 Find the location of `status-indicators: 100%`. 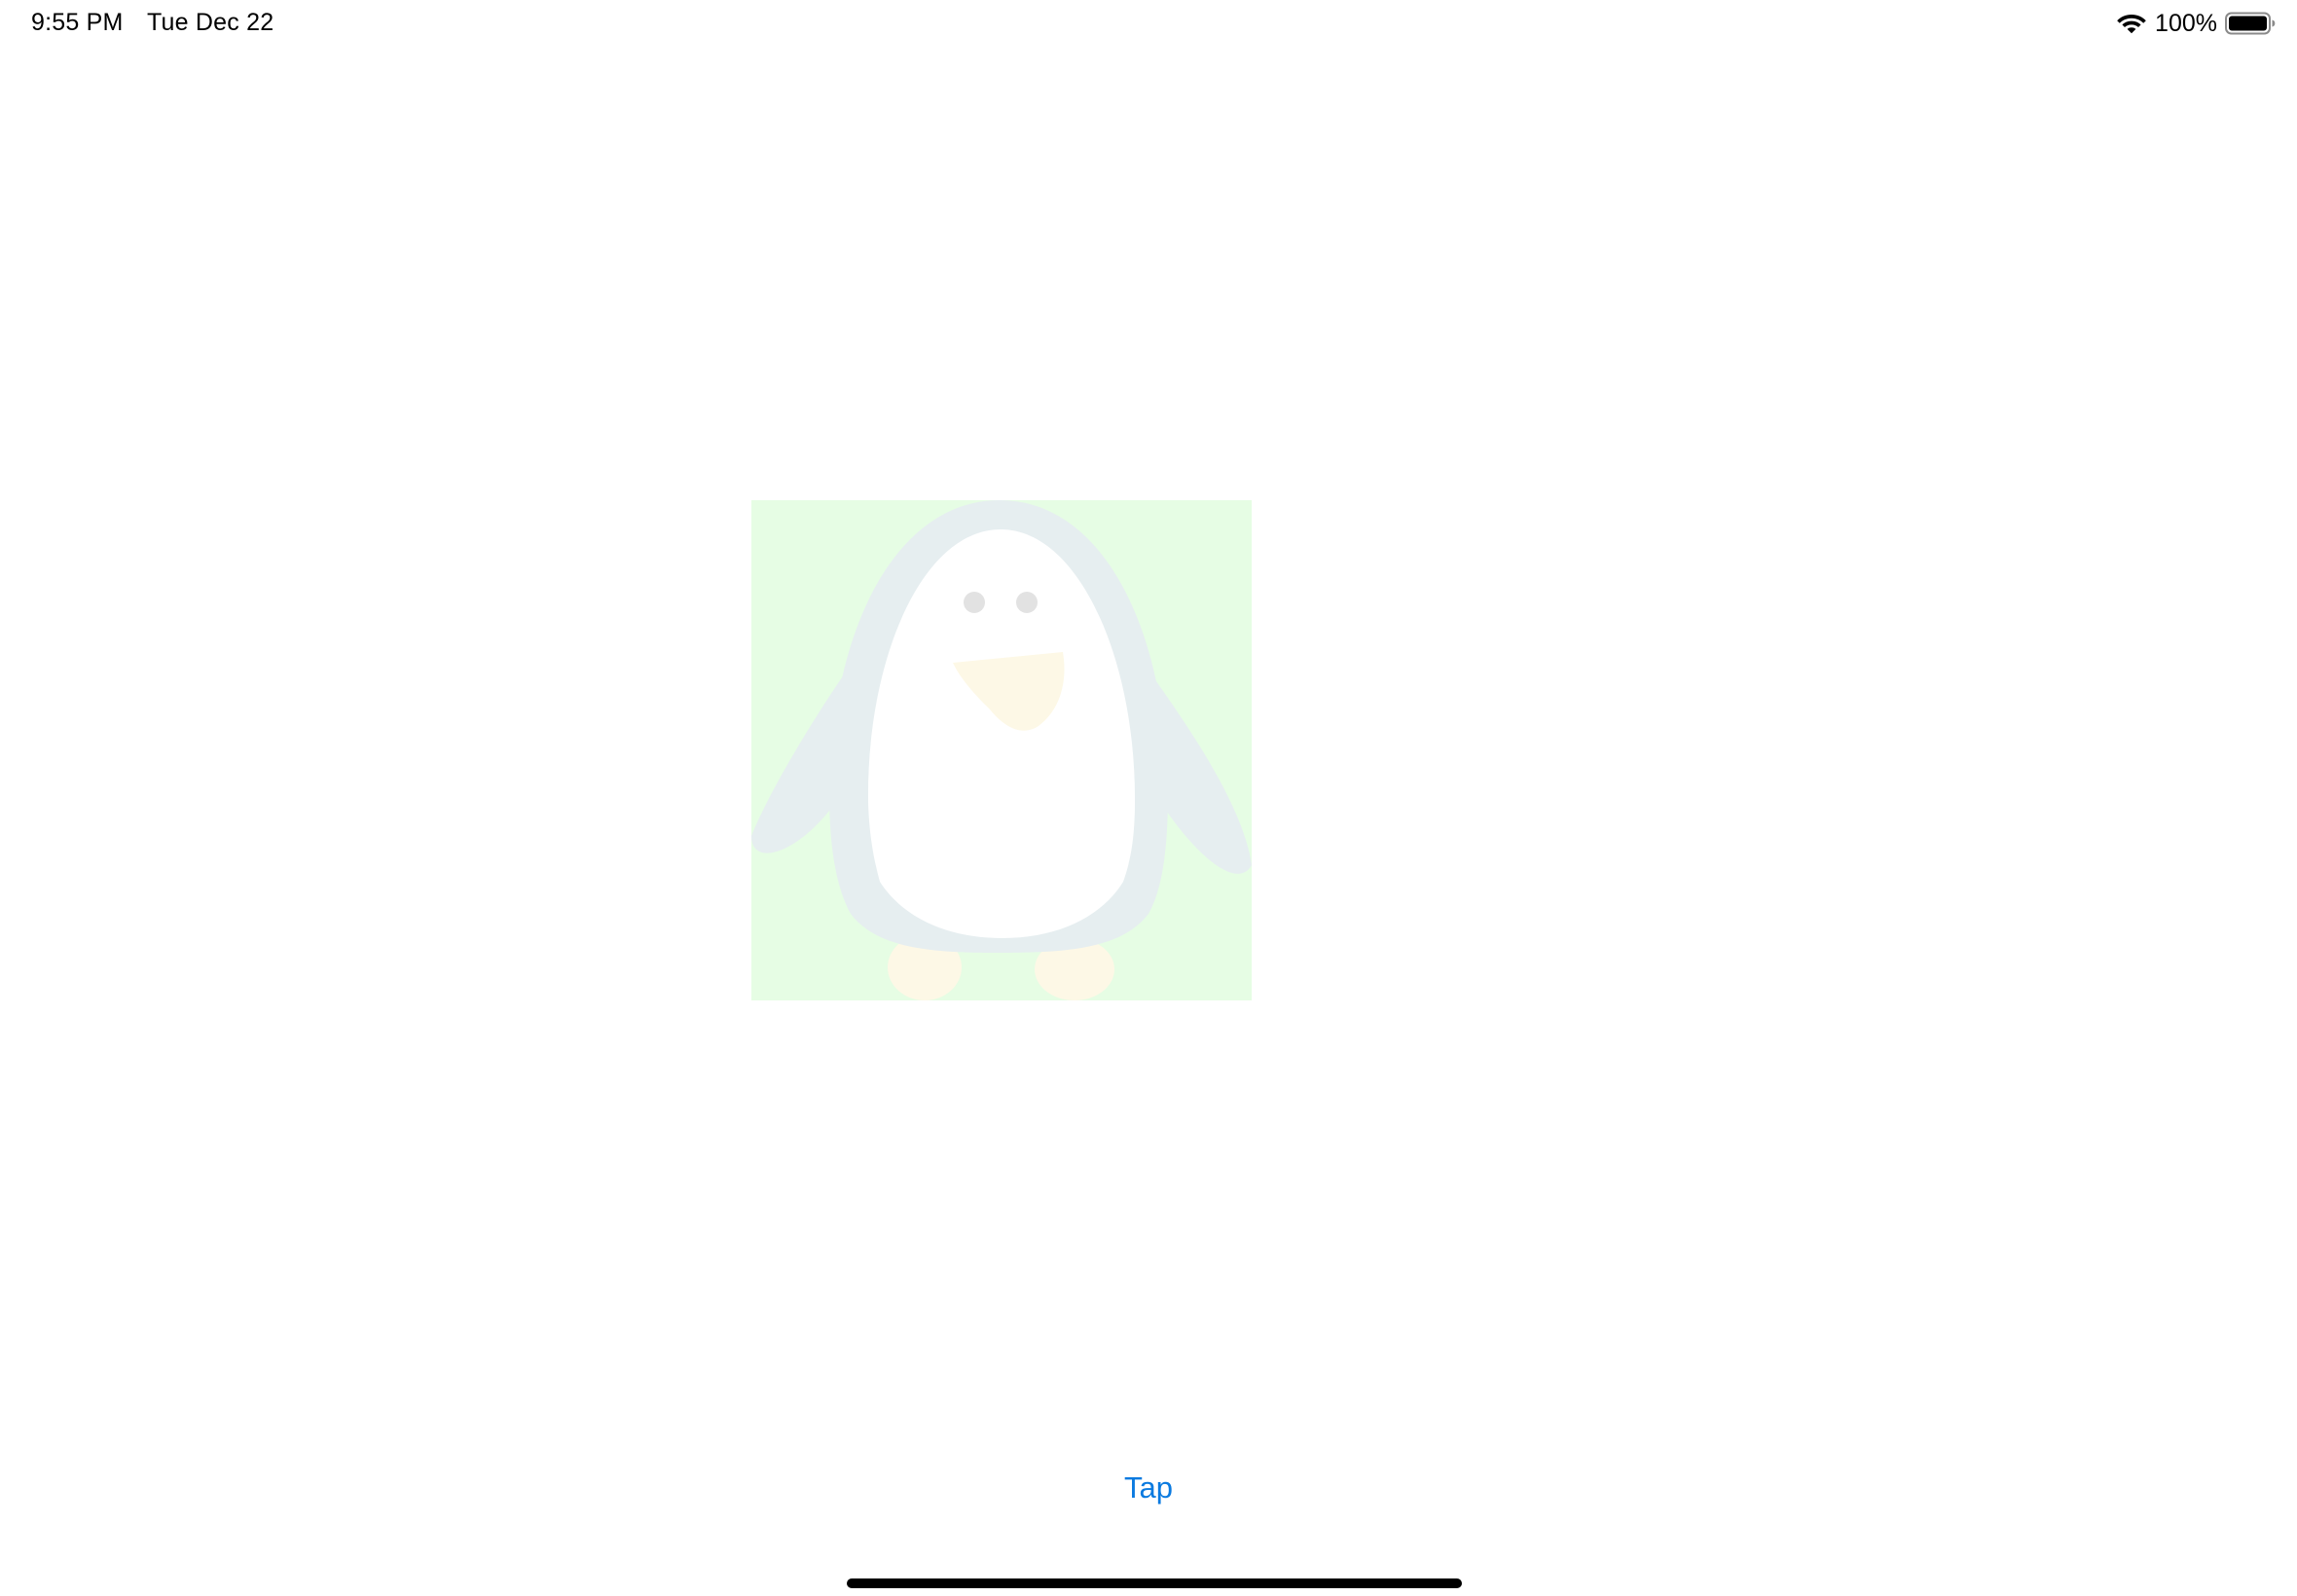

status-indicators: 100% is located at coordinates (2196, 23).